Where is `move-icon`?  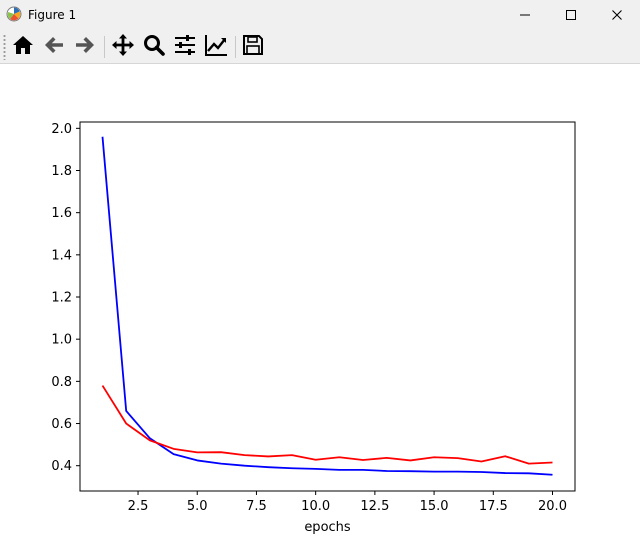 move-icon is located at coordinates (123, 47).